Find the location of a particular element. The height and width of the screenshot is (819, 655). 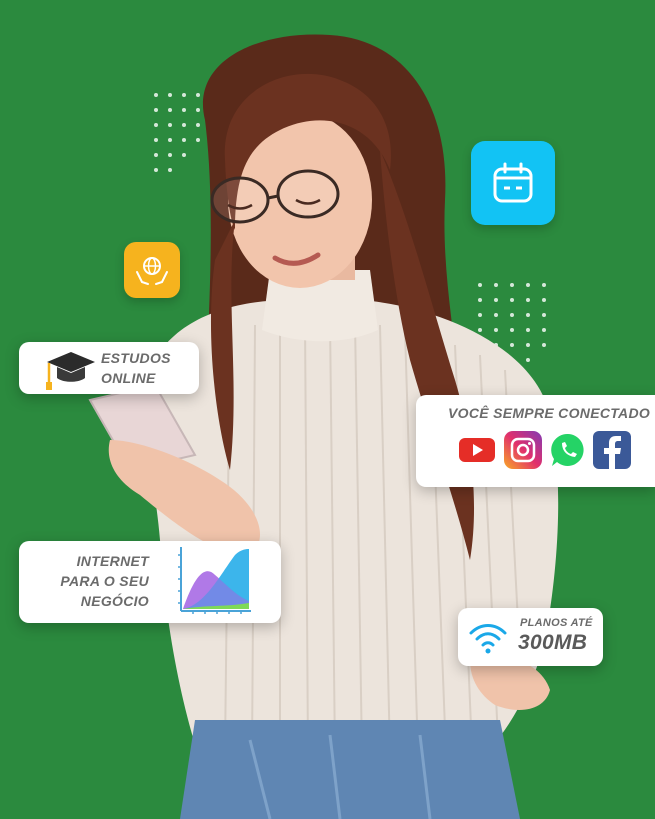

estudos-line1: ESTUDOS is located at coordinates (136, 358).